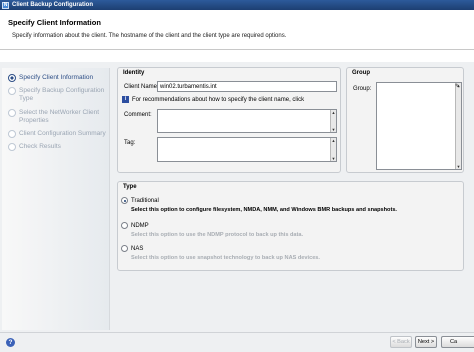 The image size is (474, 352). What do you see at coordinates (333, 121) in the screenshot?
I see `comment-scrollbar: ▲ ▼` at bounding box center [333, 121].